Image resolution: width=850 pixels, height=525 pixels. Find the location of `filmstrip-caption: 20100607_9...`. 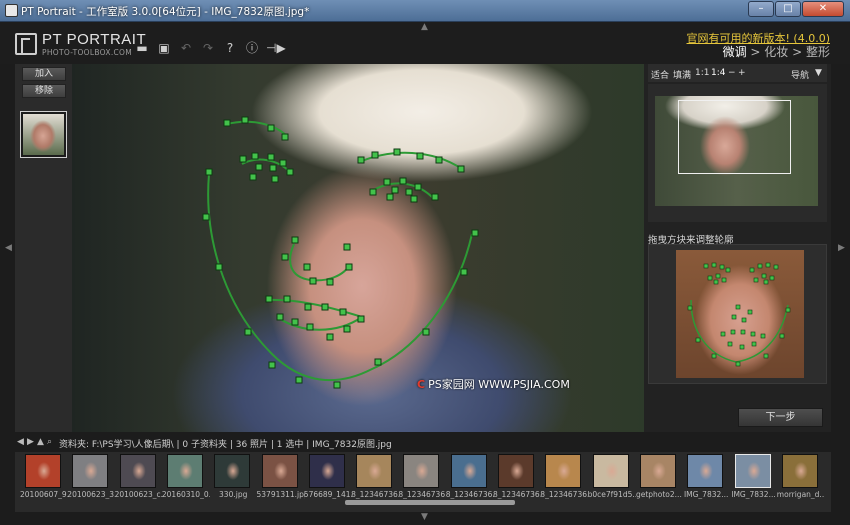

filmstrip-caption: 20100607_9... is located at coordinates (44, 494).